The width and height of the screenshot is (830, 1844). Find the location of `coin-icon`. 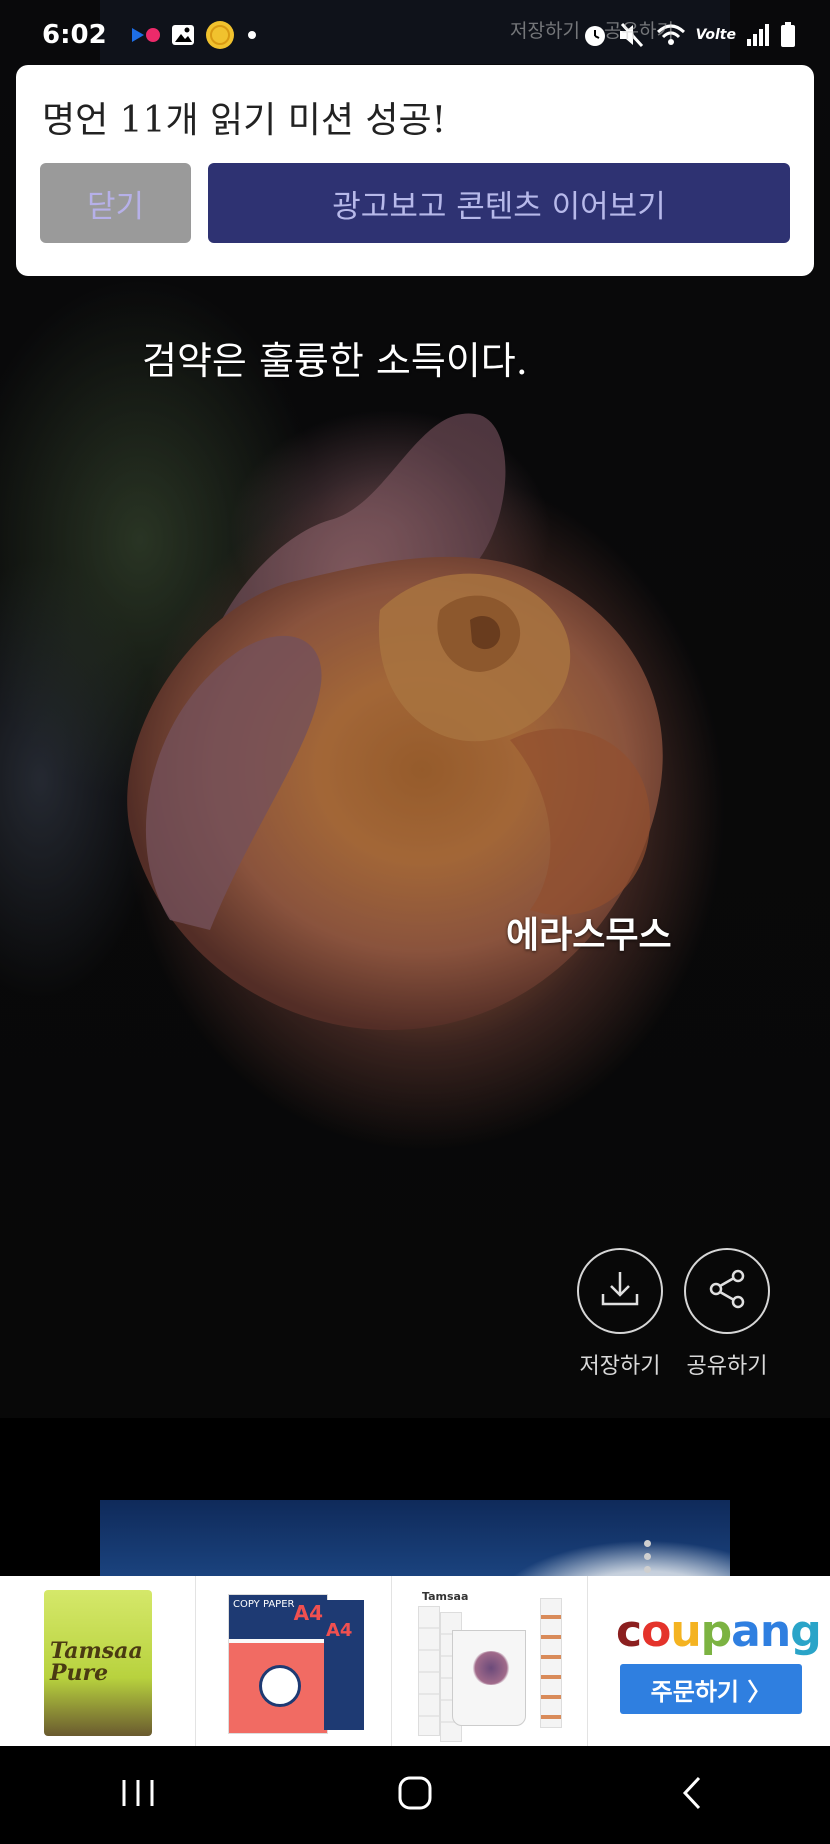

coin-icon is located at coordinates (220, 35).